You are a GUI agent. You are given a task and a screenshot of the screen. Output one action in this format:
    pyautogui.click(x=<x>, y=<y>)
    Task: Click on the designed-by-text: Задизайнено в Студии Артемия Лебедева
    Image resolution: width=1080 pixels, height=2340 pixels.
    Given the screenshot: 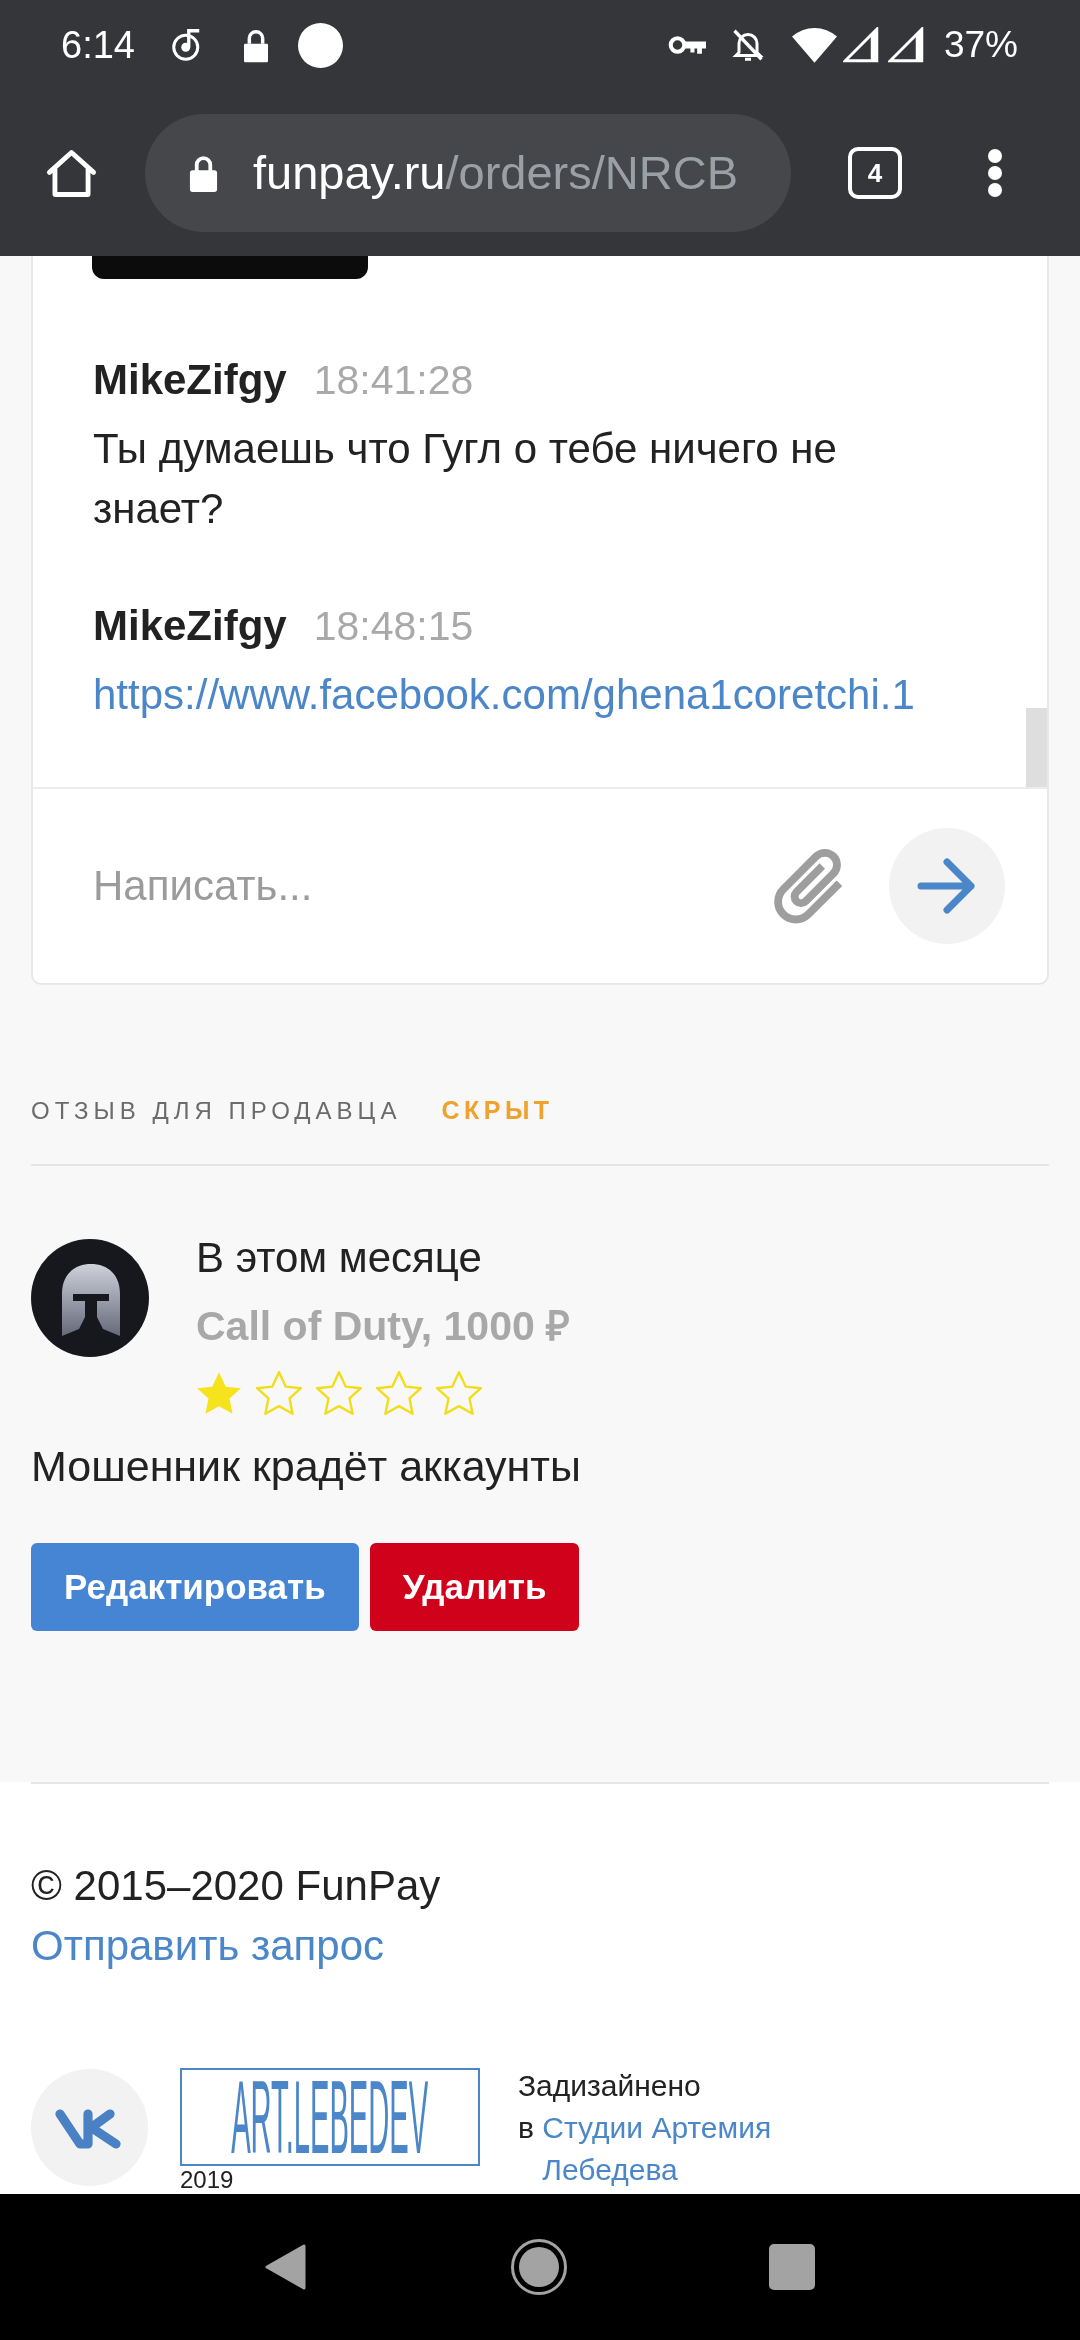 What is the action you would take?
    pyautogui.click(x=678, y=2128)
    